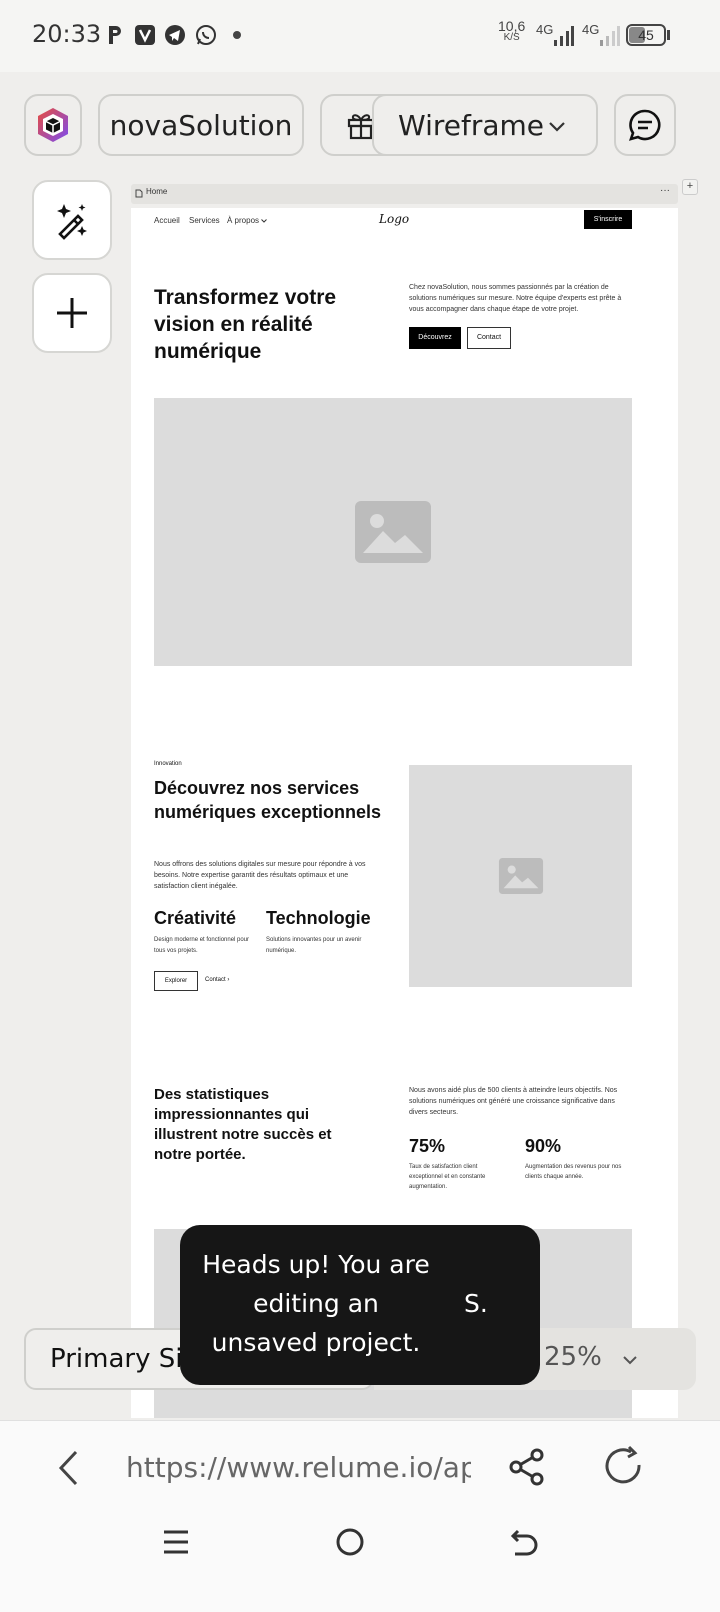 The width and height of the screenshot is (720, 1612). What do you see at coordinates (206, 35) in the screenshot?
I see `whatsapp-icon` at bounding box center [206, 35].